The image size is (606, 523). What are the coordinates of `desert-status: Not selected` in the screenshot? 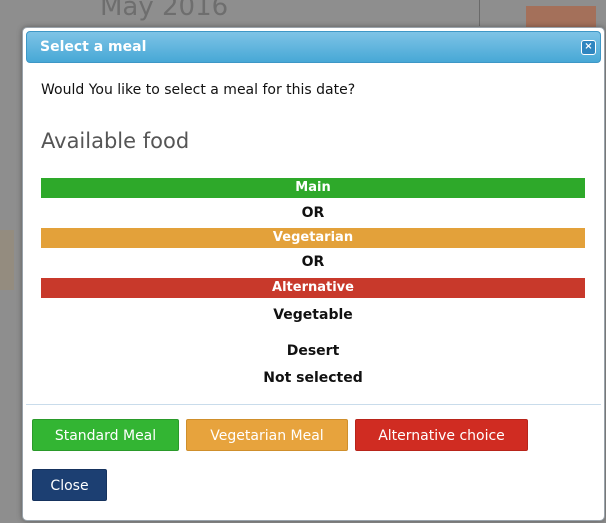 It's located at (313, 378).